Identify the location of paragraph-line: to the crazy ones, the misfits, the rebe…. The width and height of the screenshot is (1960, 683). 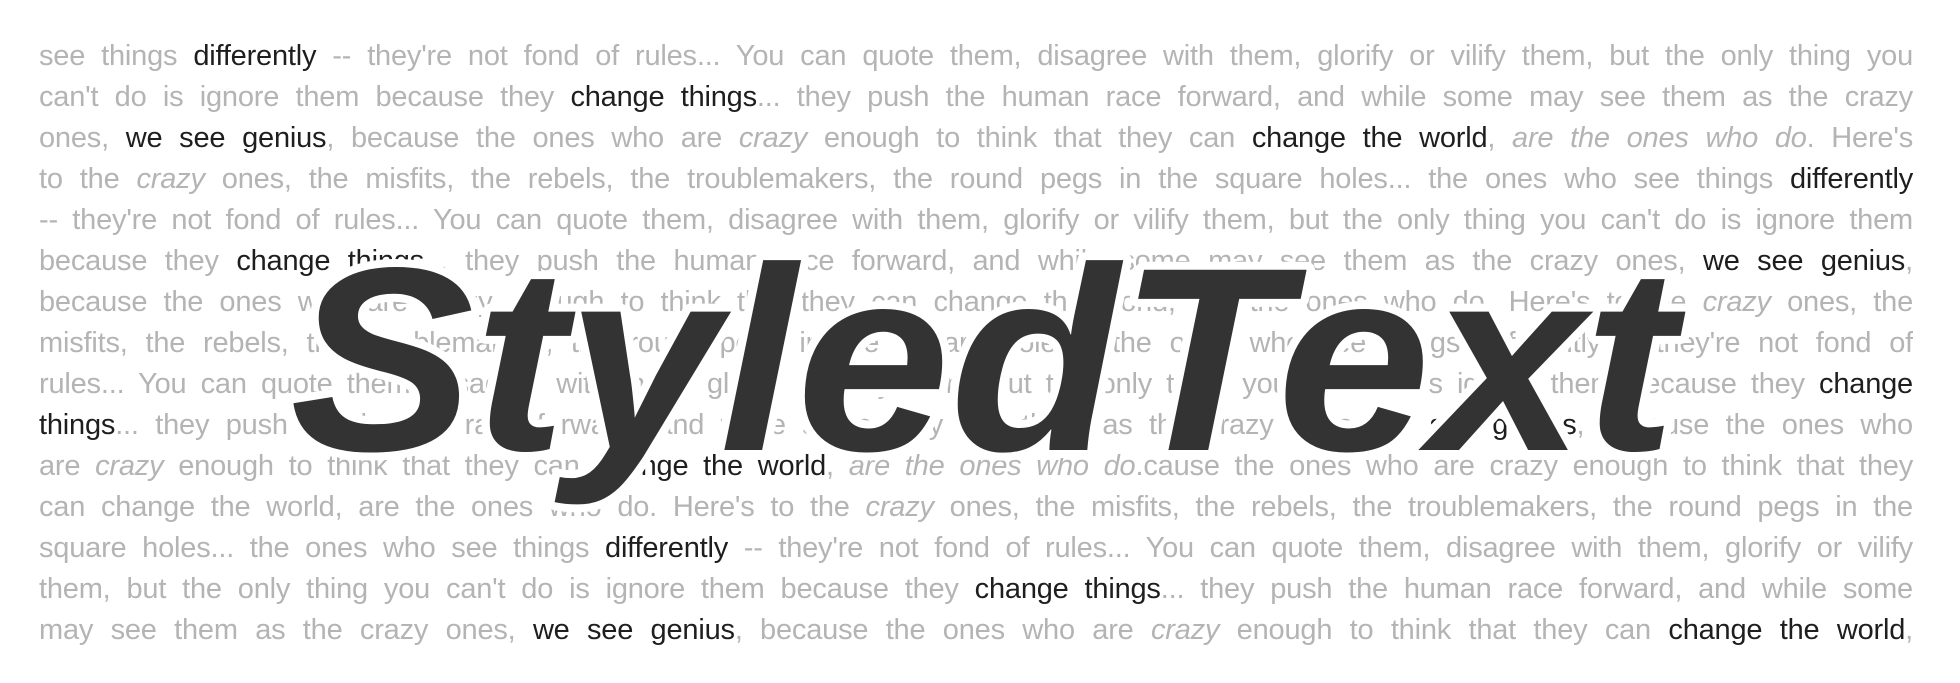
(976, 179).